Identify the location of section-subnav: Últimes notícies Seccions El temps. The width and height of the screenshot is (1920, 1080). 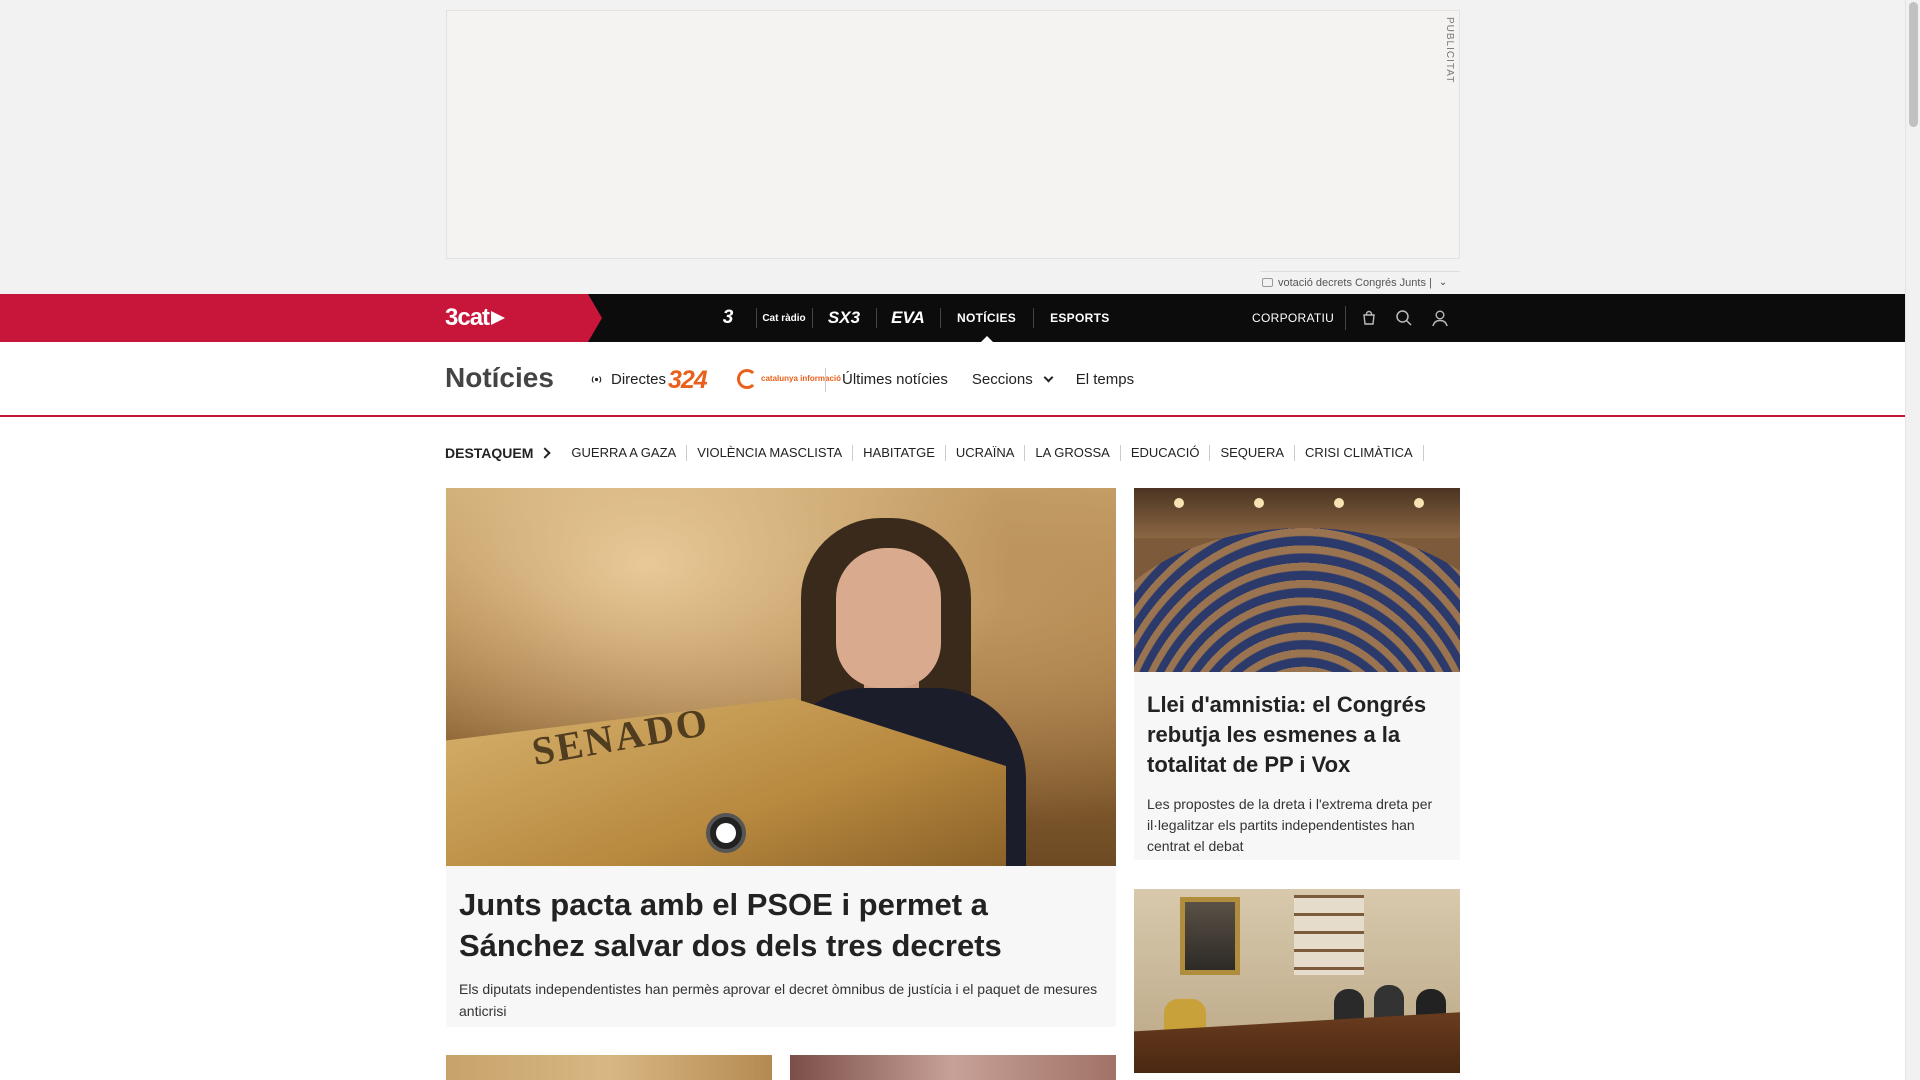
(1000, 379).